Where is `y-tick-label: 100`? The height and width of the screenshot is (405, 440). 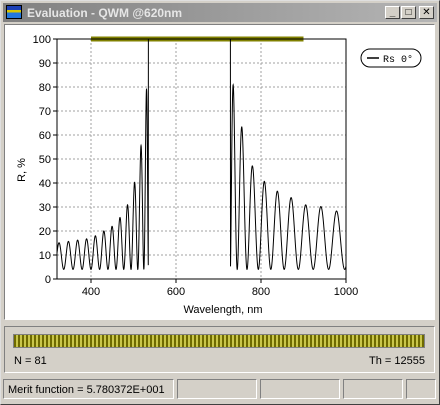
y-tick-label: 100 is located at coordinates (42, 40).